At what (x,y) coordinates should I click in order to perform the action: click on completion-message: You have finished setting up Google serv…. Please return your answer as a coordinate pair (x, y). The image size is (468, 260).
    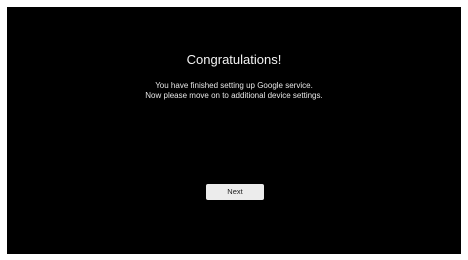
    Looking at the image, I should click on (234, 91).